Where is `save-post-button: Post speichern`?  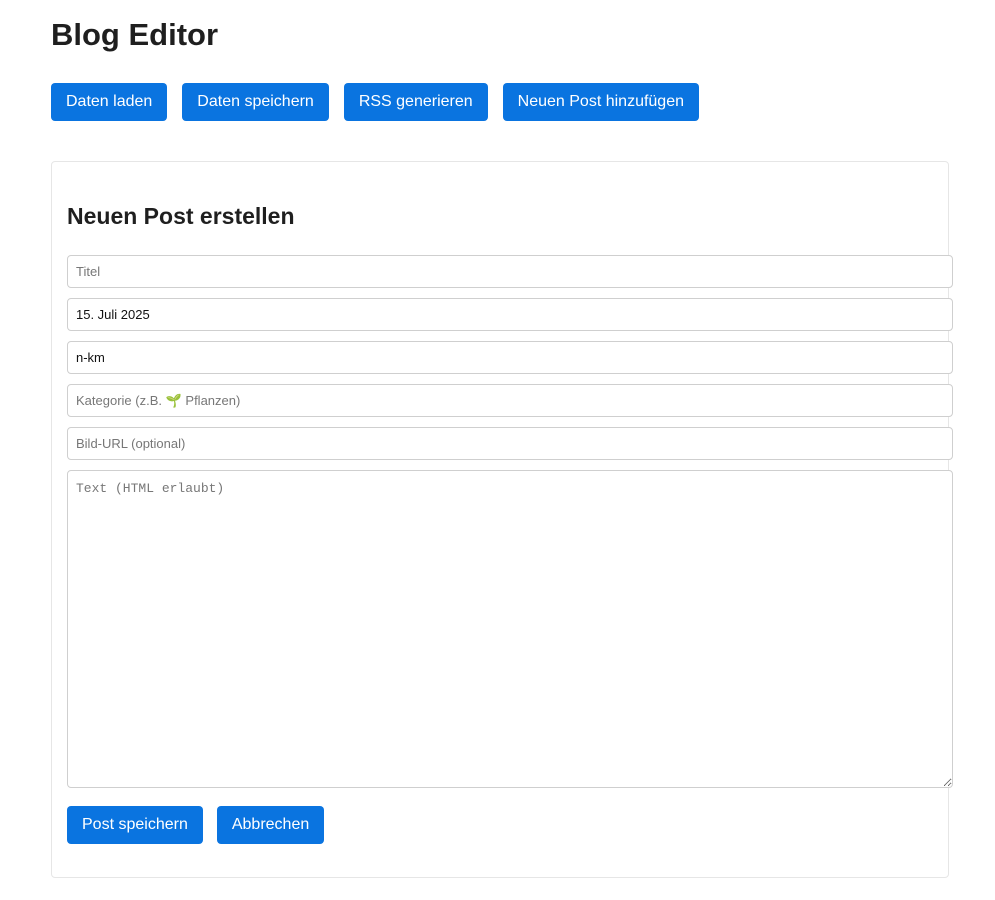
save-post-button: Post speichern is located at coordinates (135, 825).